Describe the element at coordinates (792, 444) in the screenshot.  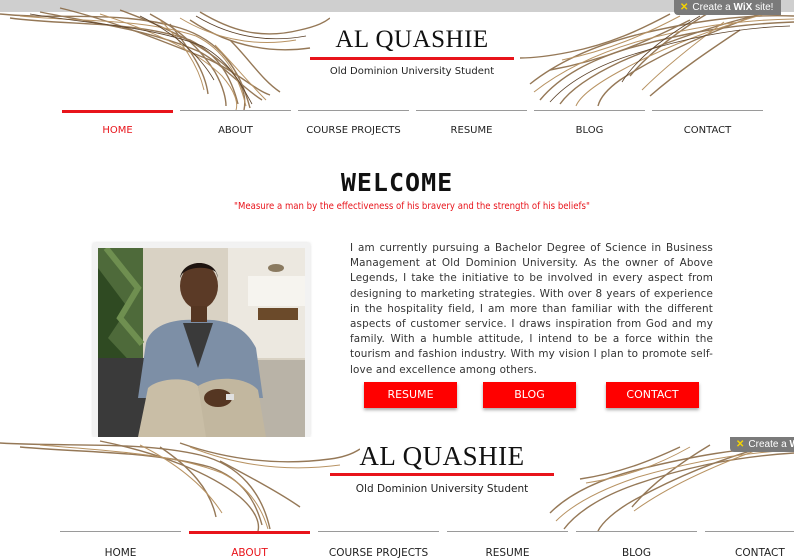
I see `wix-badge-brand: W` at that location.